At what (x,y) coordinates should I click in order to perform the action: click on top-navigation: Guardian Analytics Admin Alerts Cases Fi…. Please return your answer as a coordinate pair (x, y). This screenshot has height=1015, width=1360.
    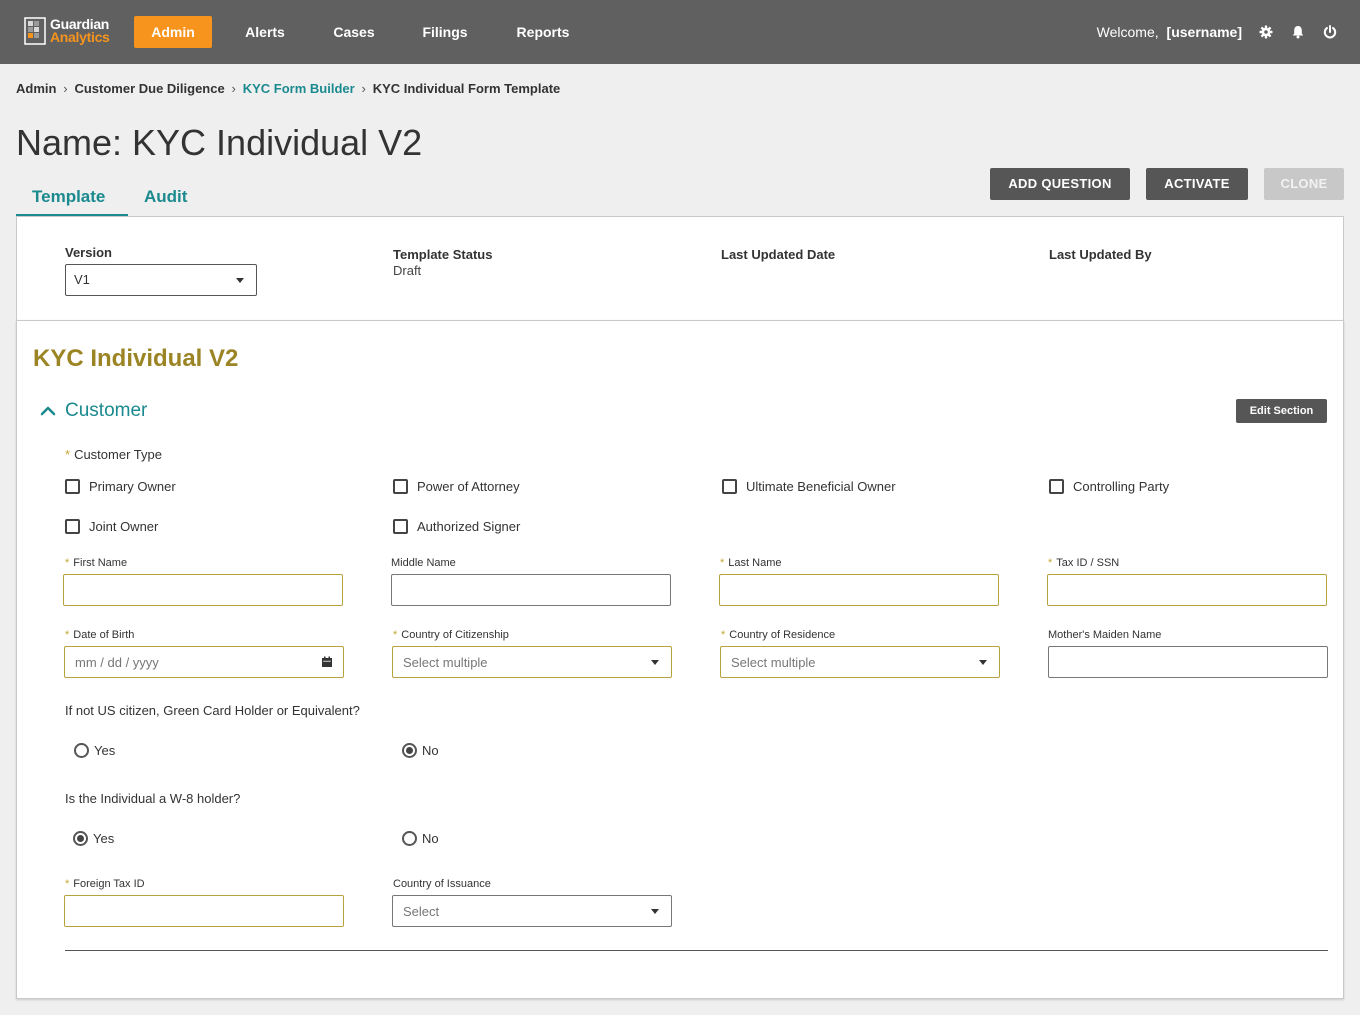
    Looking at the image, I should click on (680, 32).